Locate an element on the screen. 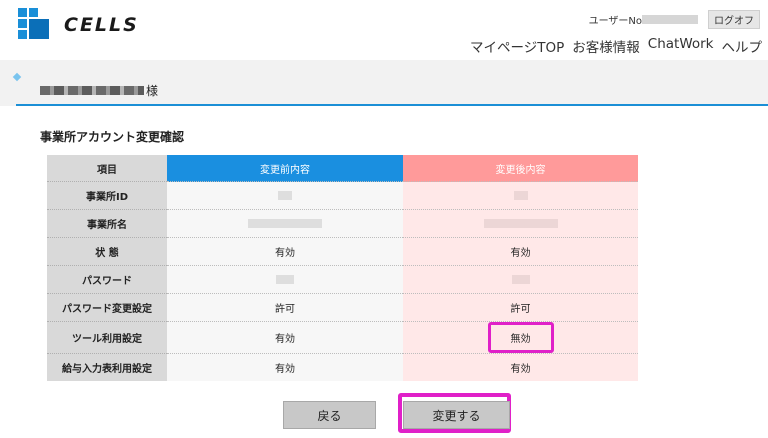 This screenshot has width=768, height=438. table-row: 状 態 有効 有効 is located at coordinates (342, 251).